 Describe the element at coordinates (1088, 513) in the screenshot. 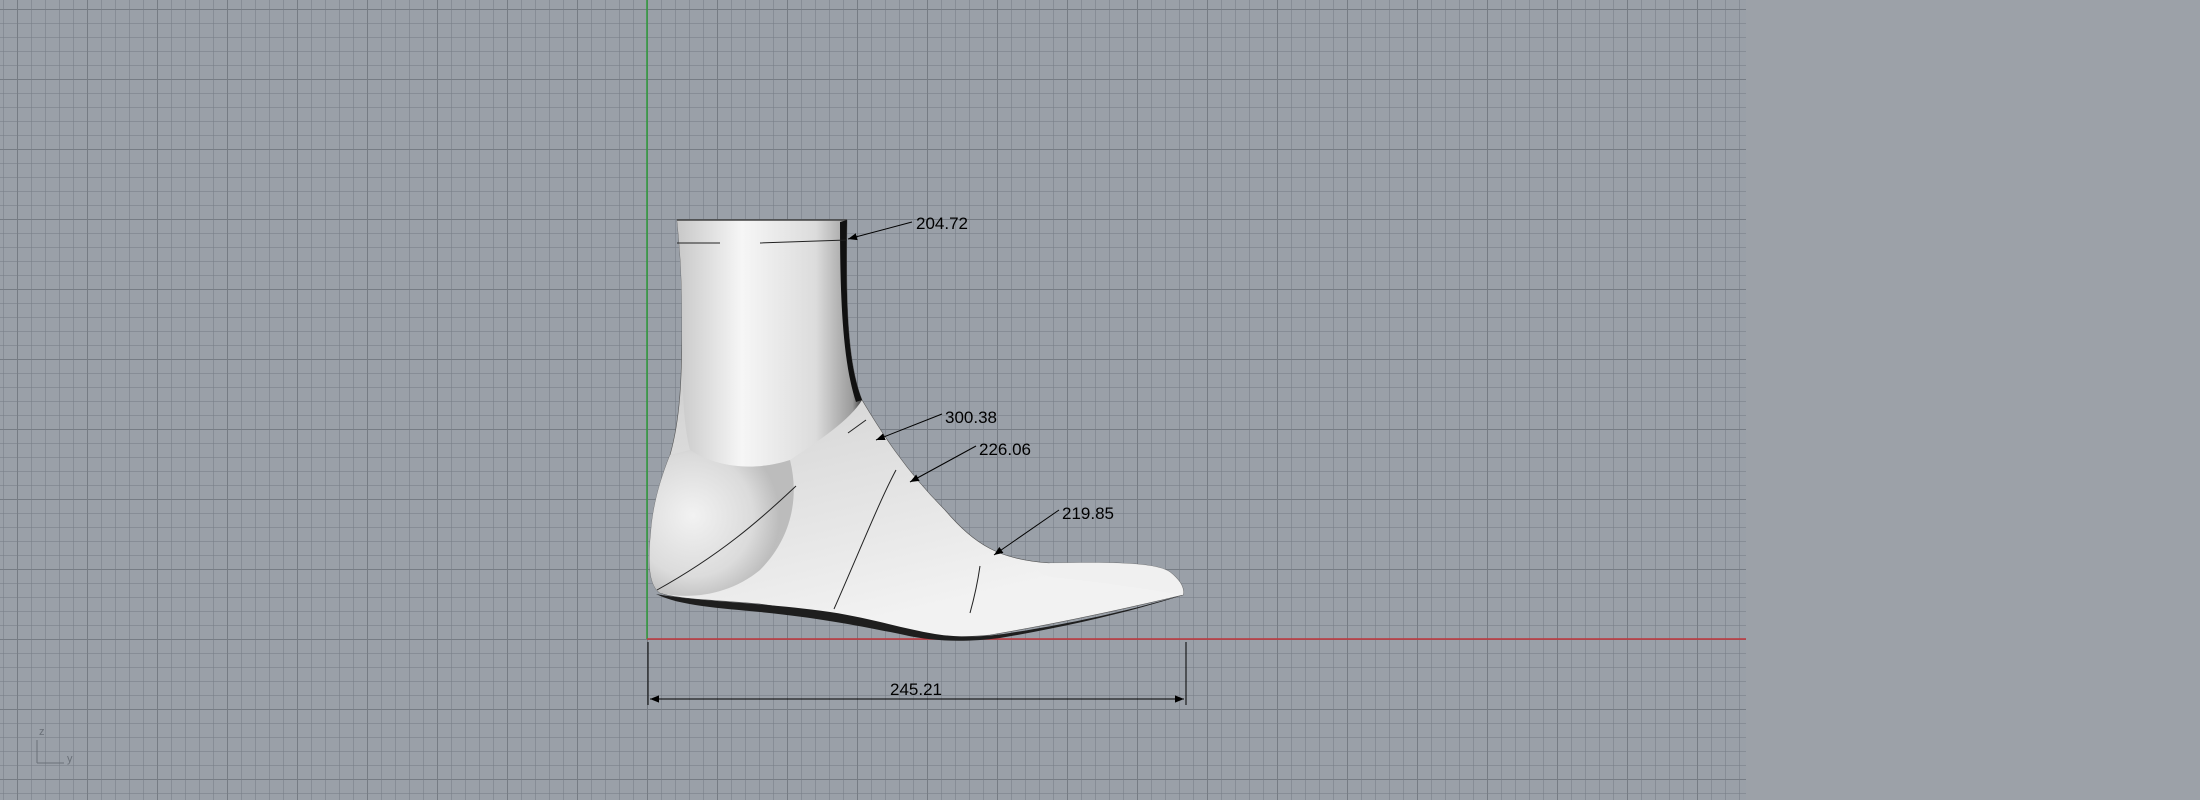

I see `dimension-value: 219.85` at that location.